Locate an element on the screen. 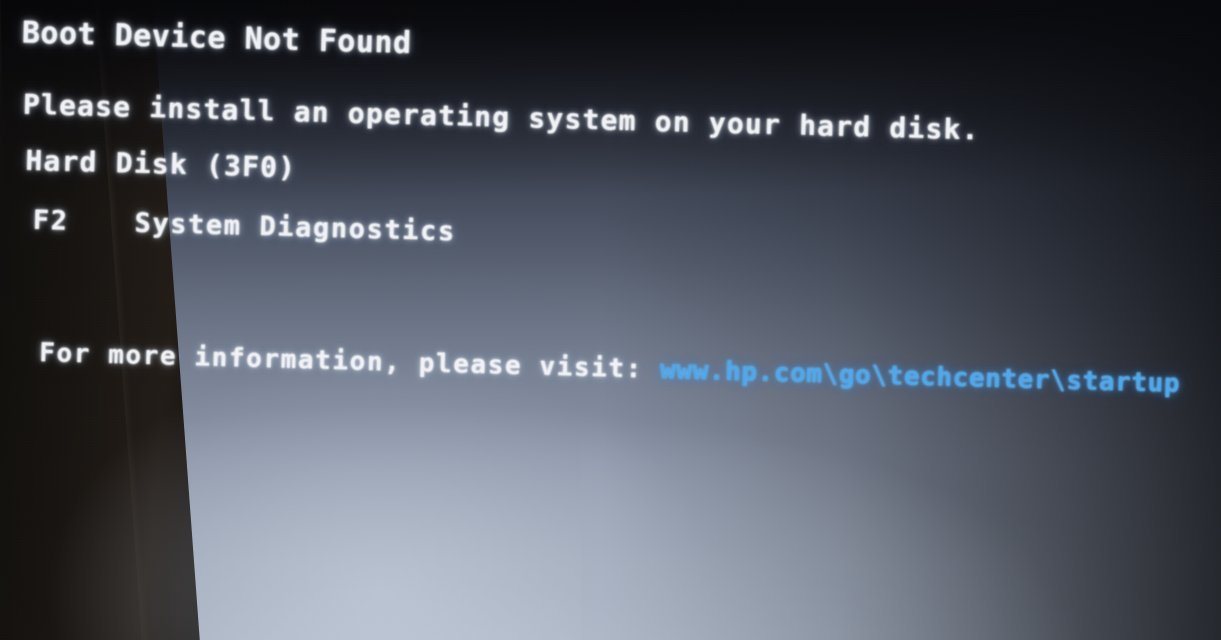  device-identifier: Hard Disk (3F0) is located at coordinates (161, 163).